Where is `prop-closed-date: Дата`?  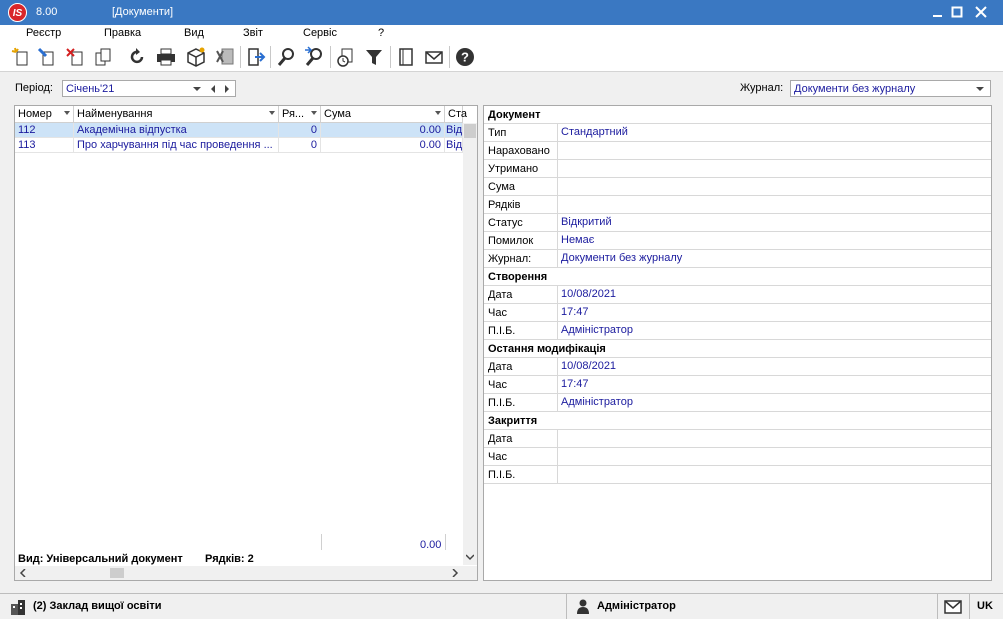 prop-closed-date: Дата is located at coordinates (737, 439).